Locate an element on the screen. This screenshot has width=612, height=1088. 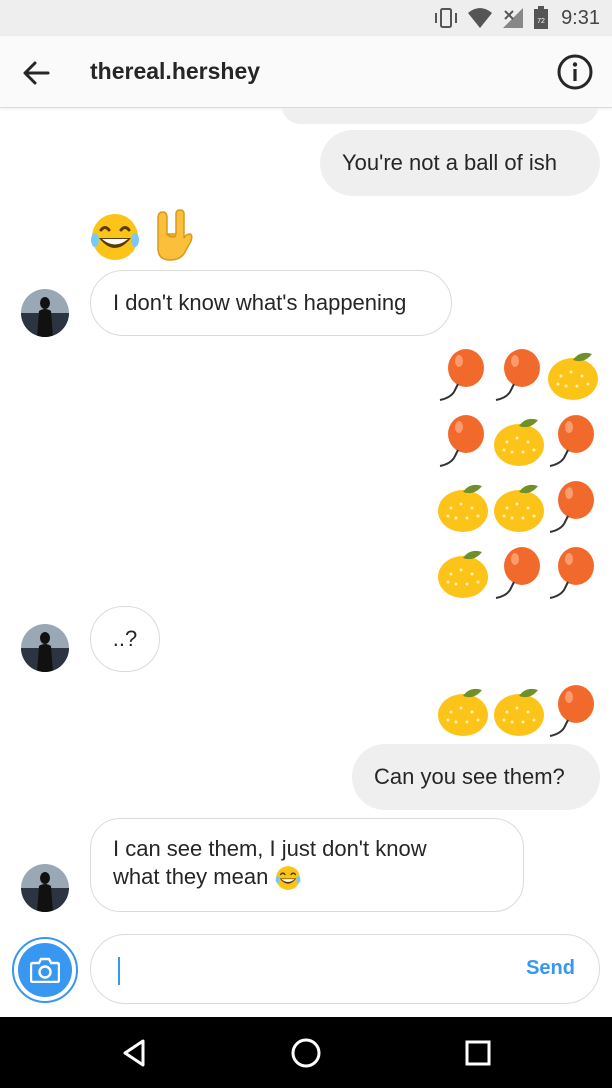
message-bubble-sent: Can you see them? is located at coordinates (476, 777).